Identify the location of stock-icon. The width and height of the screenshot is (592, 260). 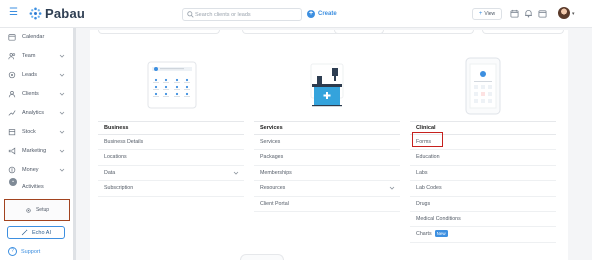
(12, 132).